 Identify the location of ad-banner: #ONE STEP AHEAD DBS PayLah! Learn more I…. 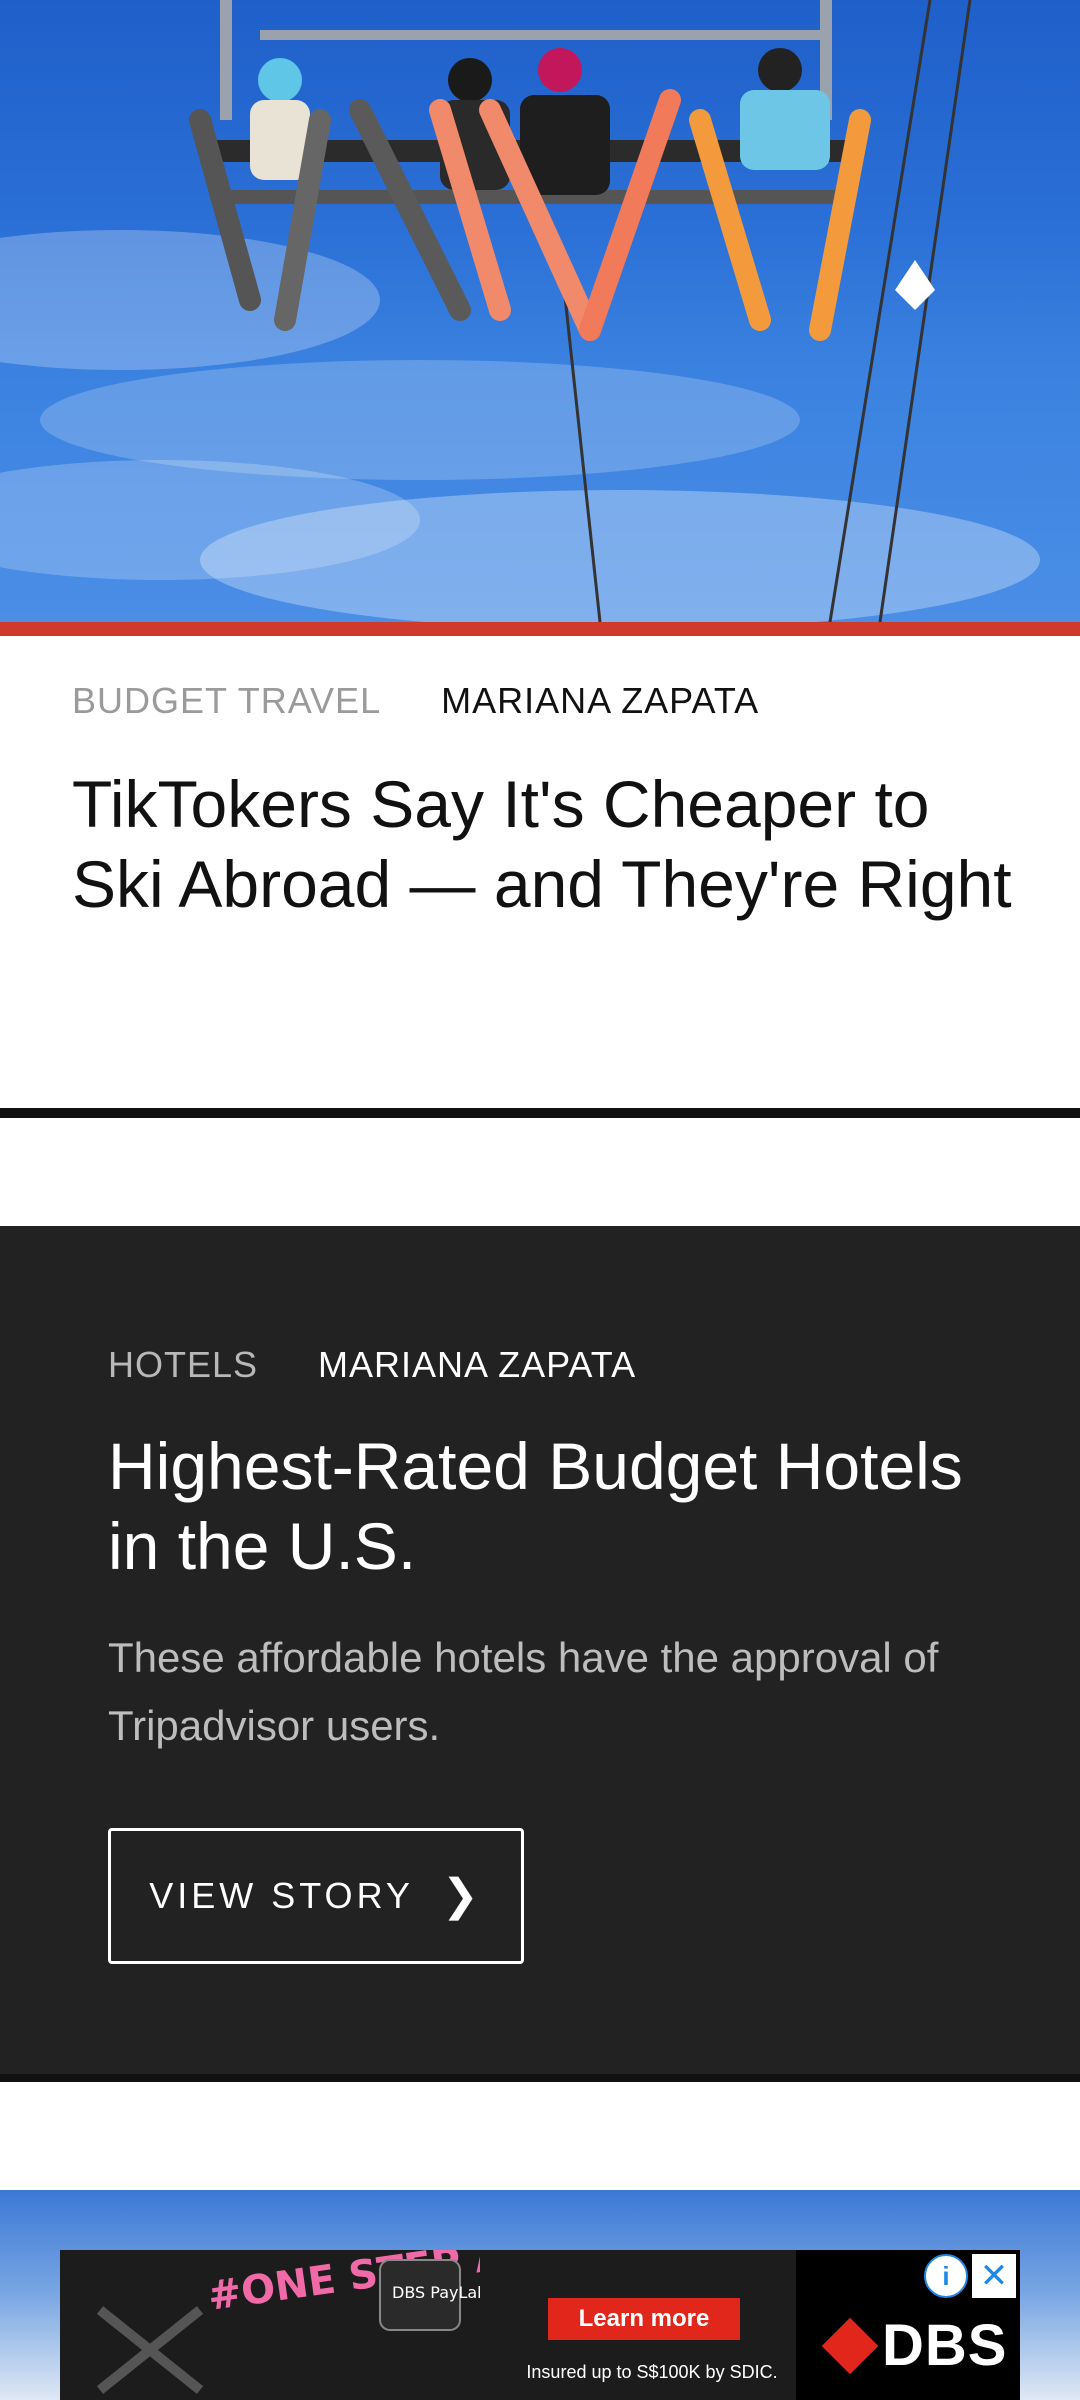
(540, 2325).